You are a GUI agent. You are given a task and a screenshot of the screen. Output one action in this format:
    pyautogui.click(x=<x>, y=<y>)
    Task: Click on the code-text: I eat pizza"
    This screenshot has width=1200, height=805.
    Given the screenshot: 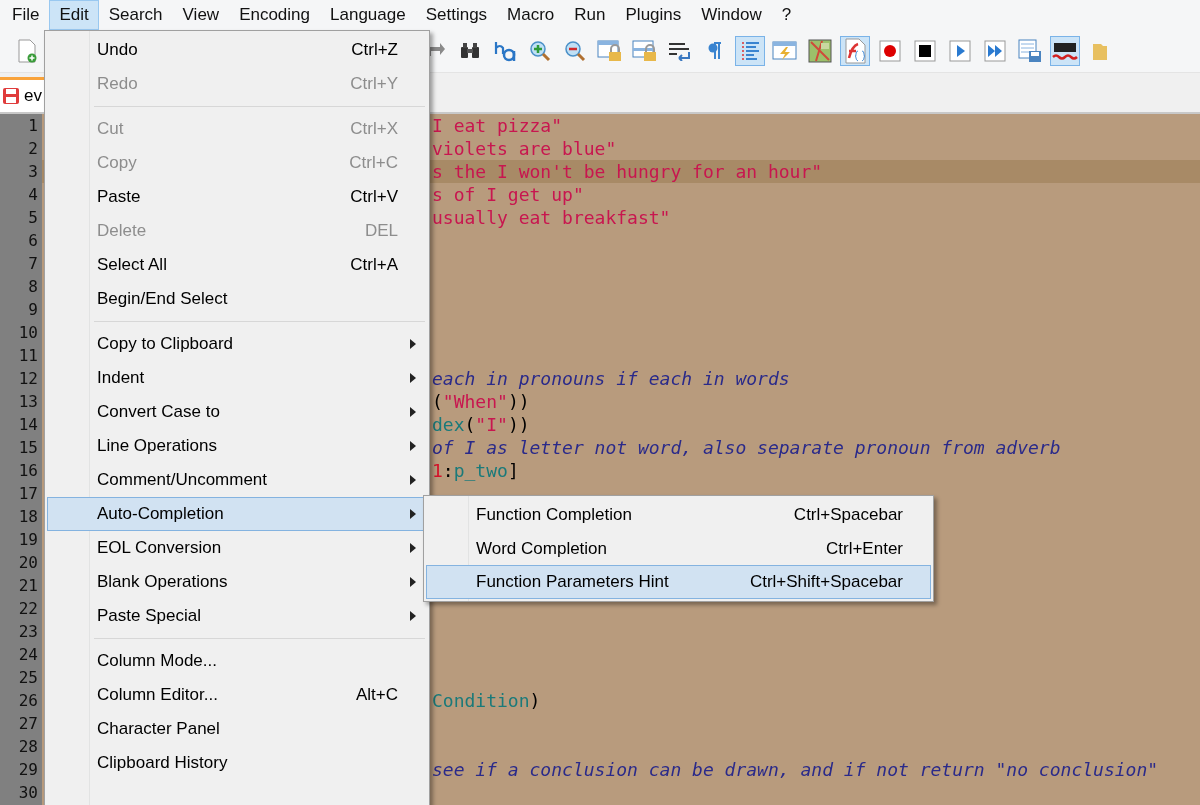 What is the action you would take?
    pyautogui.click(x=497, y=125)
    